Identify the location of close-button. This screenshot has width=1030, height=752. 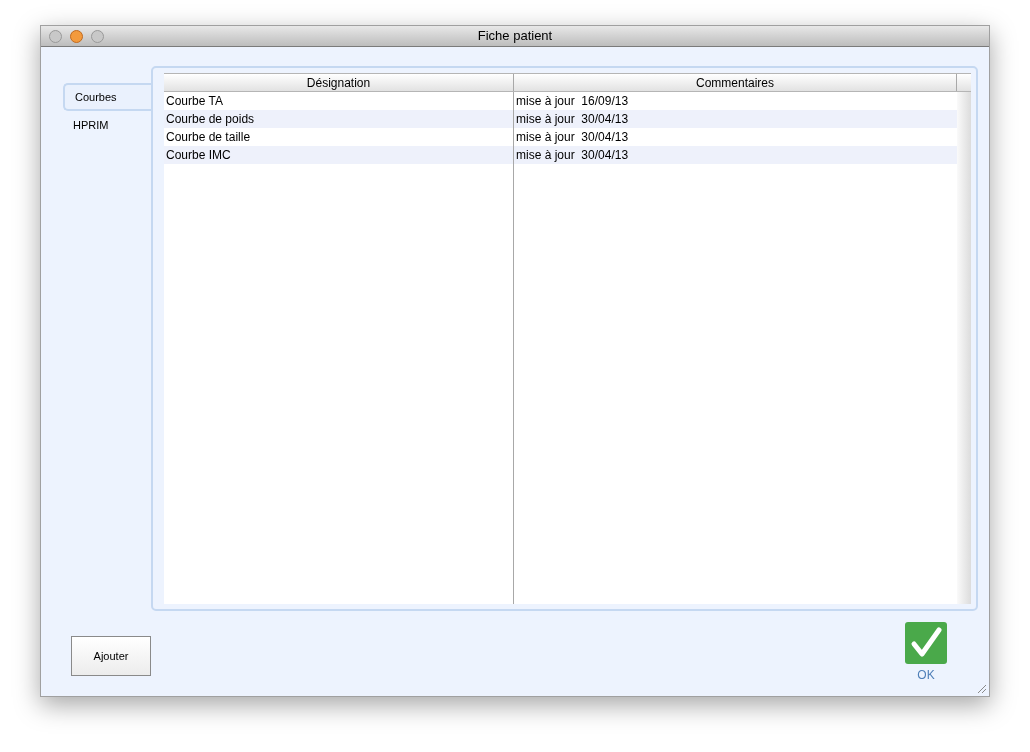
(55, 36).